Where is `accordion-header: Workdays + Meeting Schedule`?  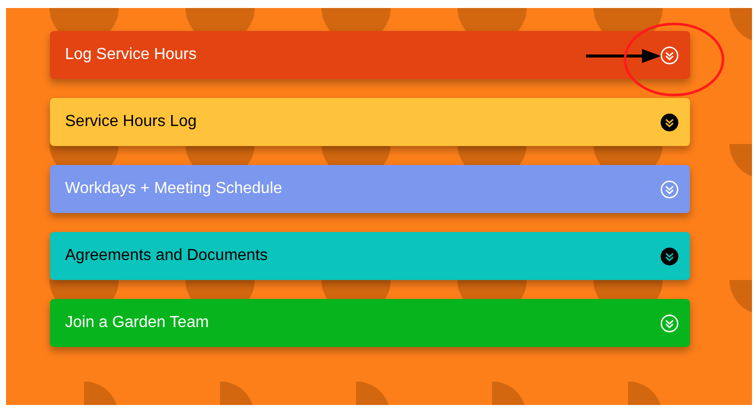
accordion-header: Workdays + Meeting Schedule is located at coordinates (370, 189).